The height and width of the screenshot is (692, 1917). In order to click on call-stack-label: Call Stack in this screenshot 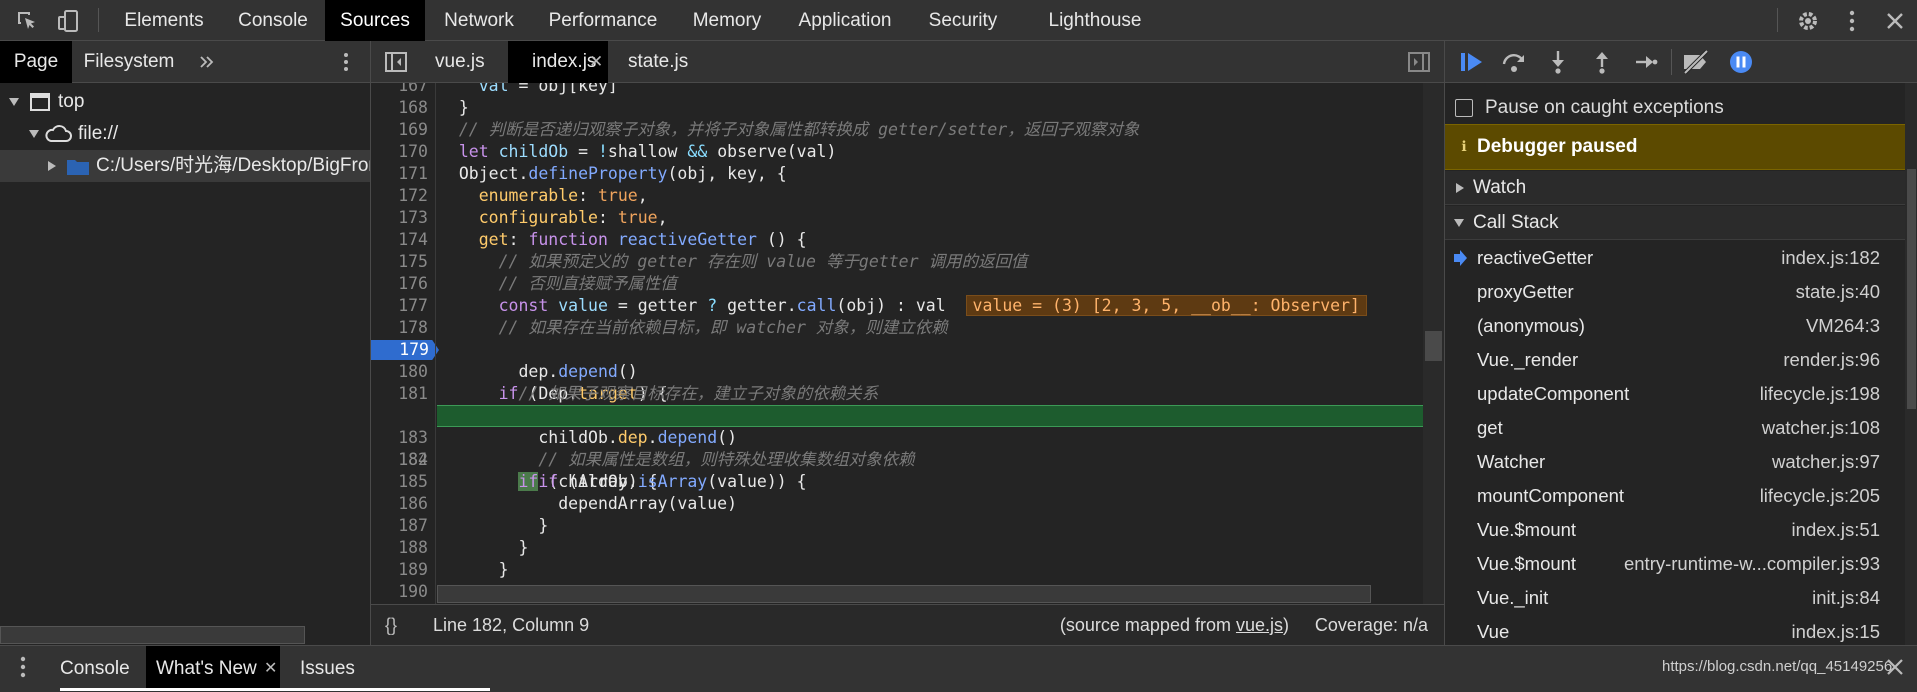, I will do `click(1516, 222)`.